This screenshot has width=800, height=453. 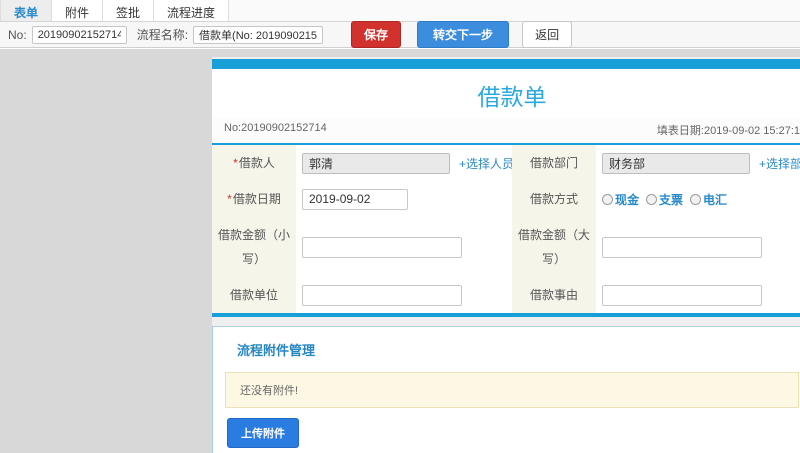 What do you see at coordinates (554, 163) in the screenshot?
I see `department-label: 借款部门` at bounding box center [554, 163].